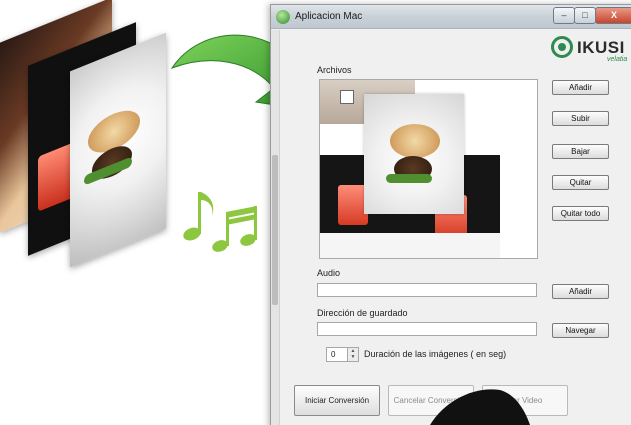  What do you see at coordinates (601, 47) in the screenshot?
I see `logo-text: IKUSI` at bounding box center [601, 47].